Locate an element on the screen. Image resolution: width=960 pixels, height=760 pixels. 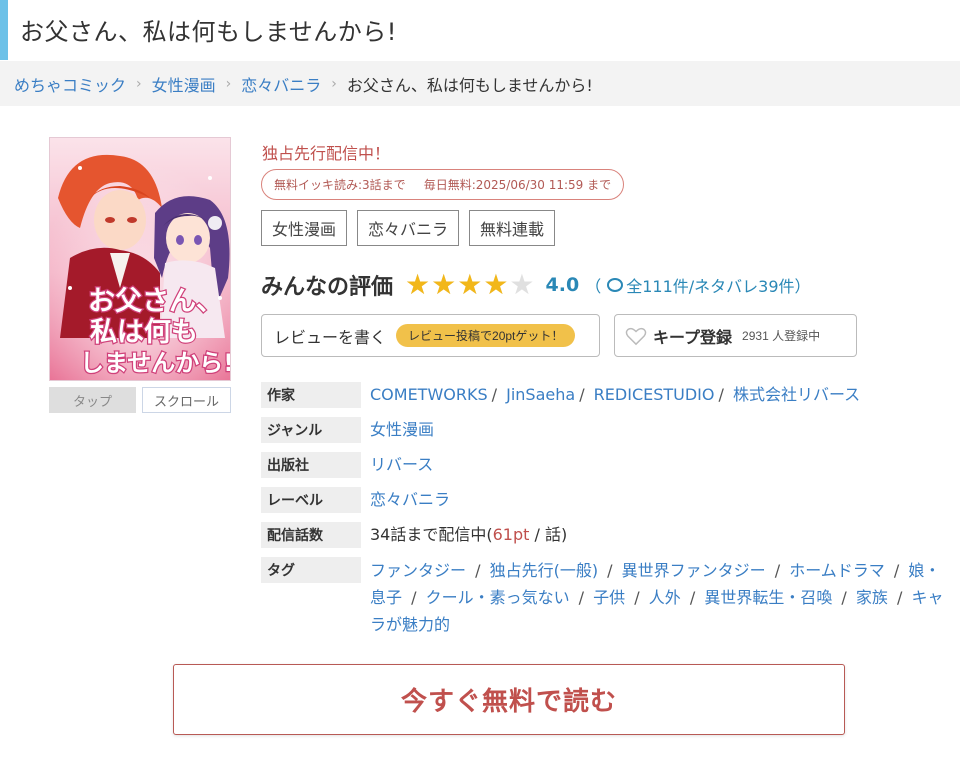
info-label: 作家 is located at coordinates (311, 395).